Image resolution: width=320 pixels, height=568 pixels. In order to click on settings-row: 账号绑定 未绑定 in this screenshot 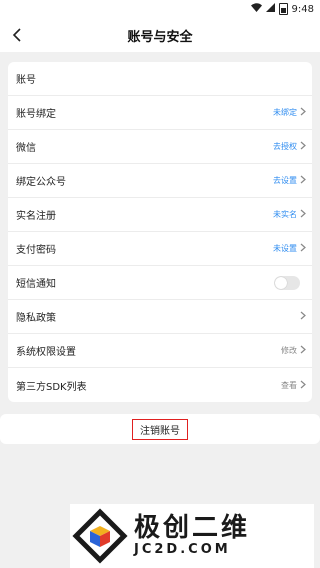, I will do `click(160, 113)`.